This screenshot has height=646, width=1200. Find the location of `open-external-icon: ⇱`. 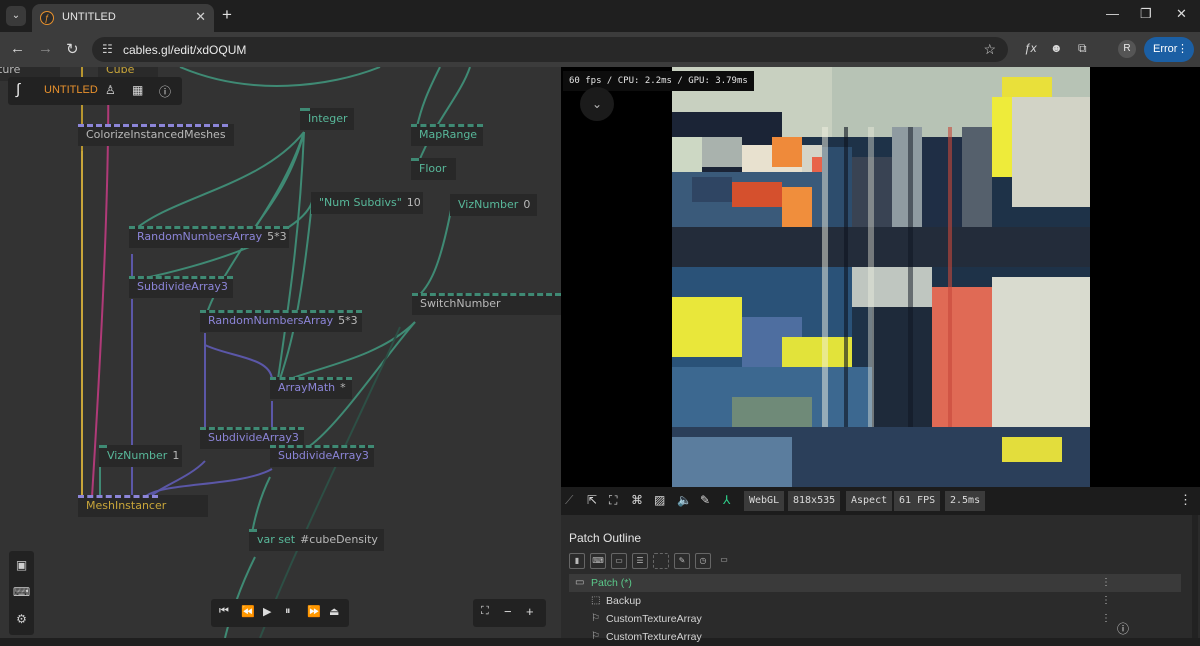

open-external-icon: ⇱ is located at coordinates (592, 500).